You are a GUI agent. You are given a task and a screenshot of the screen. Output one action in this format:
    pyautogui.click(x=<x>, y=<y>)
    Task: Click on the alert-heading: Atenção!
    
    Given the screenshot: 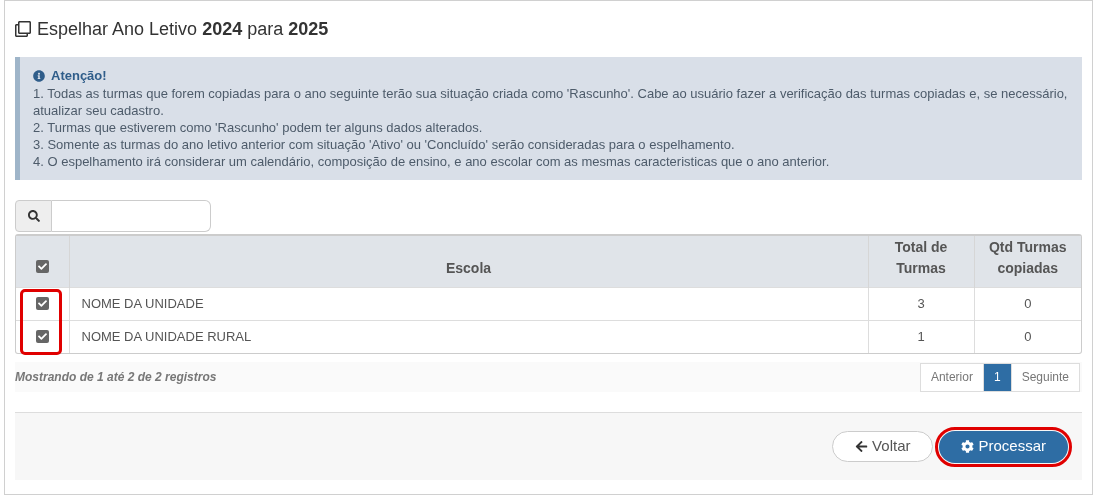 What is the action you would take?
    pyautogui.click(x=79, y=75)
    